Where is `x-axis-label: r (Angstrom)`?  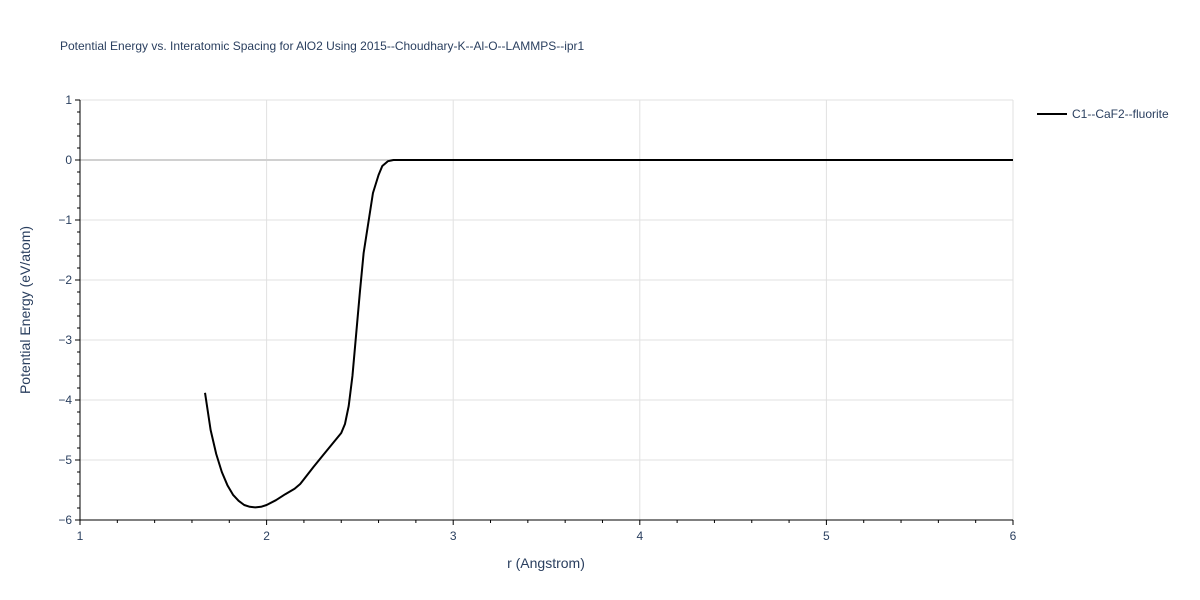 x-axis-label: r (Angstrom) is located at coordinates (546, 563).